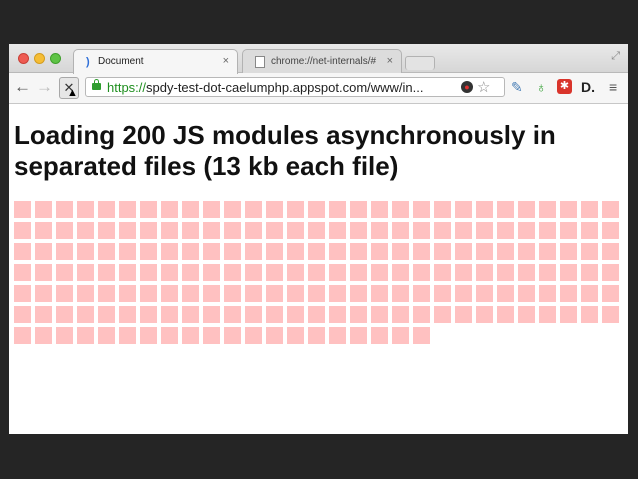  Describe the element at coordinates (467, 87) in the screenshot. I see `blocked-content-icon: ●` at that location.